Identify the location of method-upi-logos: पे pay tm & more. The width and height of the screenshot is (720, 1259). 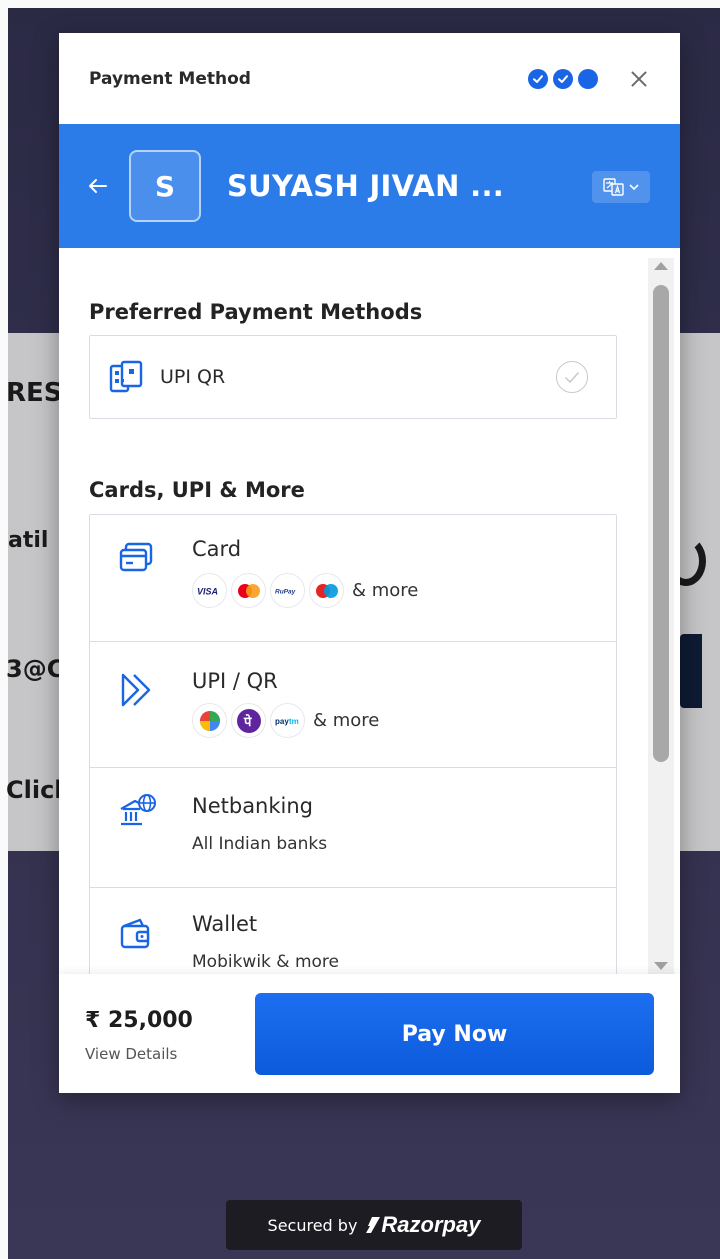
(404, 720).